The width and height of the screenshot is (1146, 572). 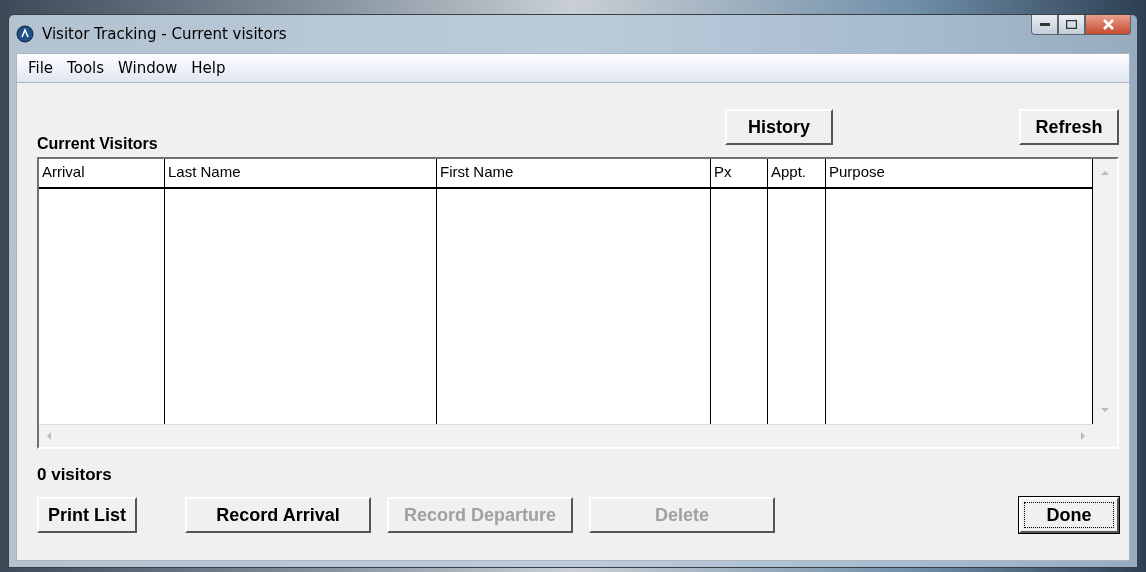 I want to click on toolbar-button: Refresh, so click(x=1069, y=127).